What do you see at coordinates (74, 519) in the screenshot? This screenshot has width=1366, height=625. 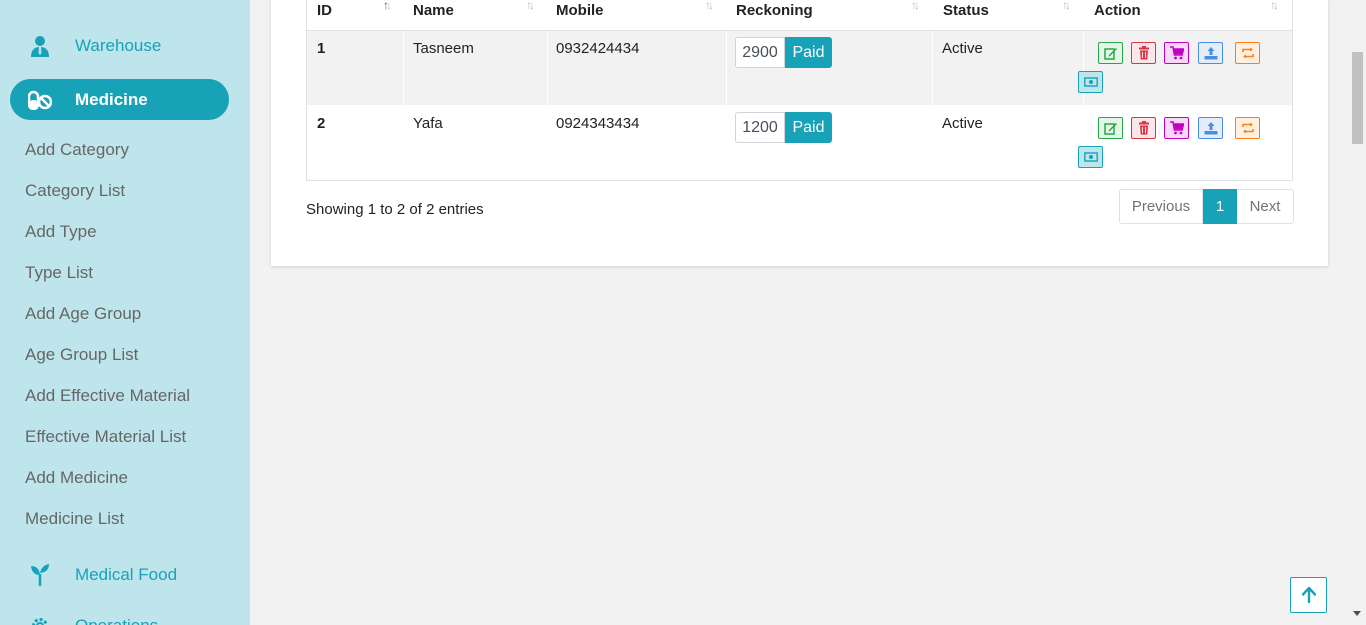 I see `submenu-medicine-list: Medicine List` at bounding box center [74, 519].